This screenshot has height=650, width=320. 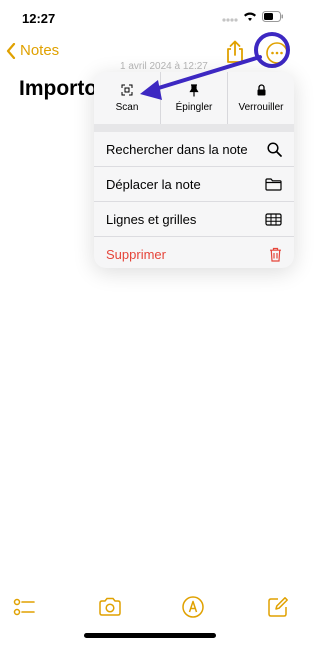 What do you see at coordinates (39, 18) in the screenshot?
I see `status-time: 12:27` at bounding box center [39, 18].